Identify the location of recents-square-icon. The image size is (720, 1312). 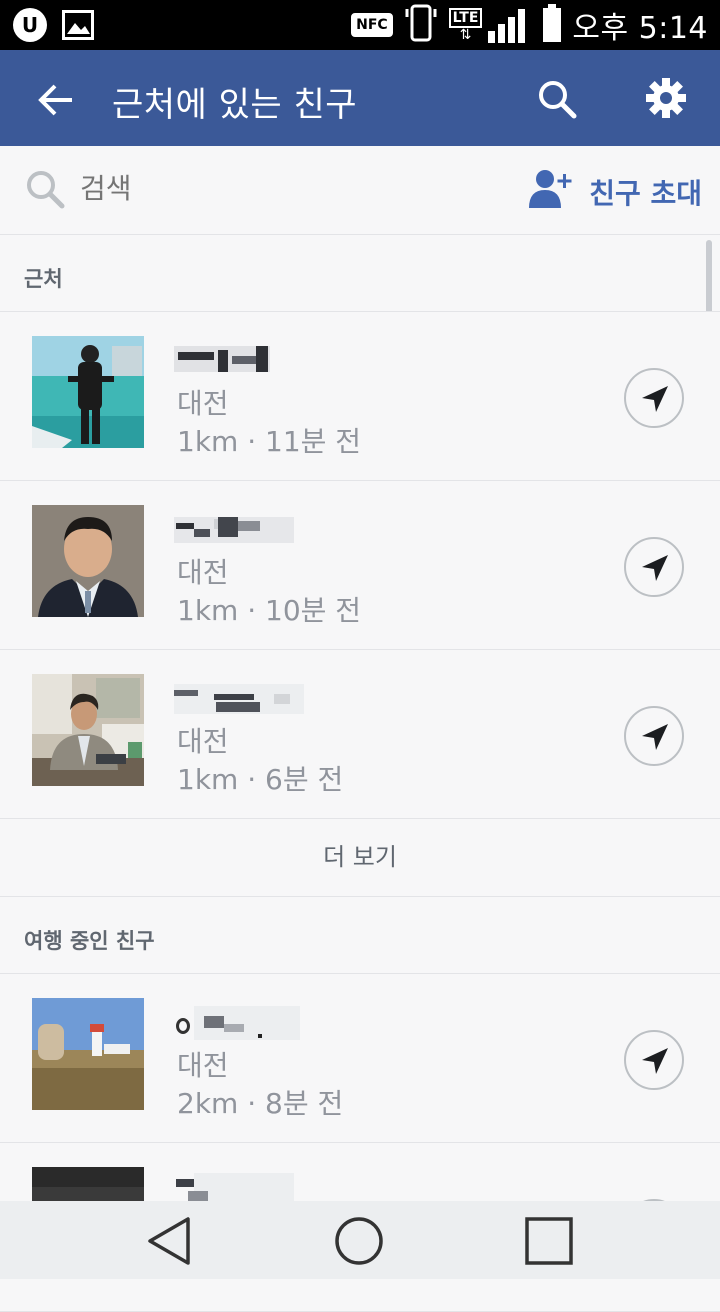
(549, 1241).